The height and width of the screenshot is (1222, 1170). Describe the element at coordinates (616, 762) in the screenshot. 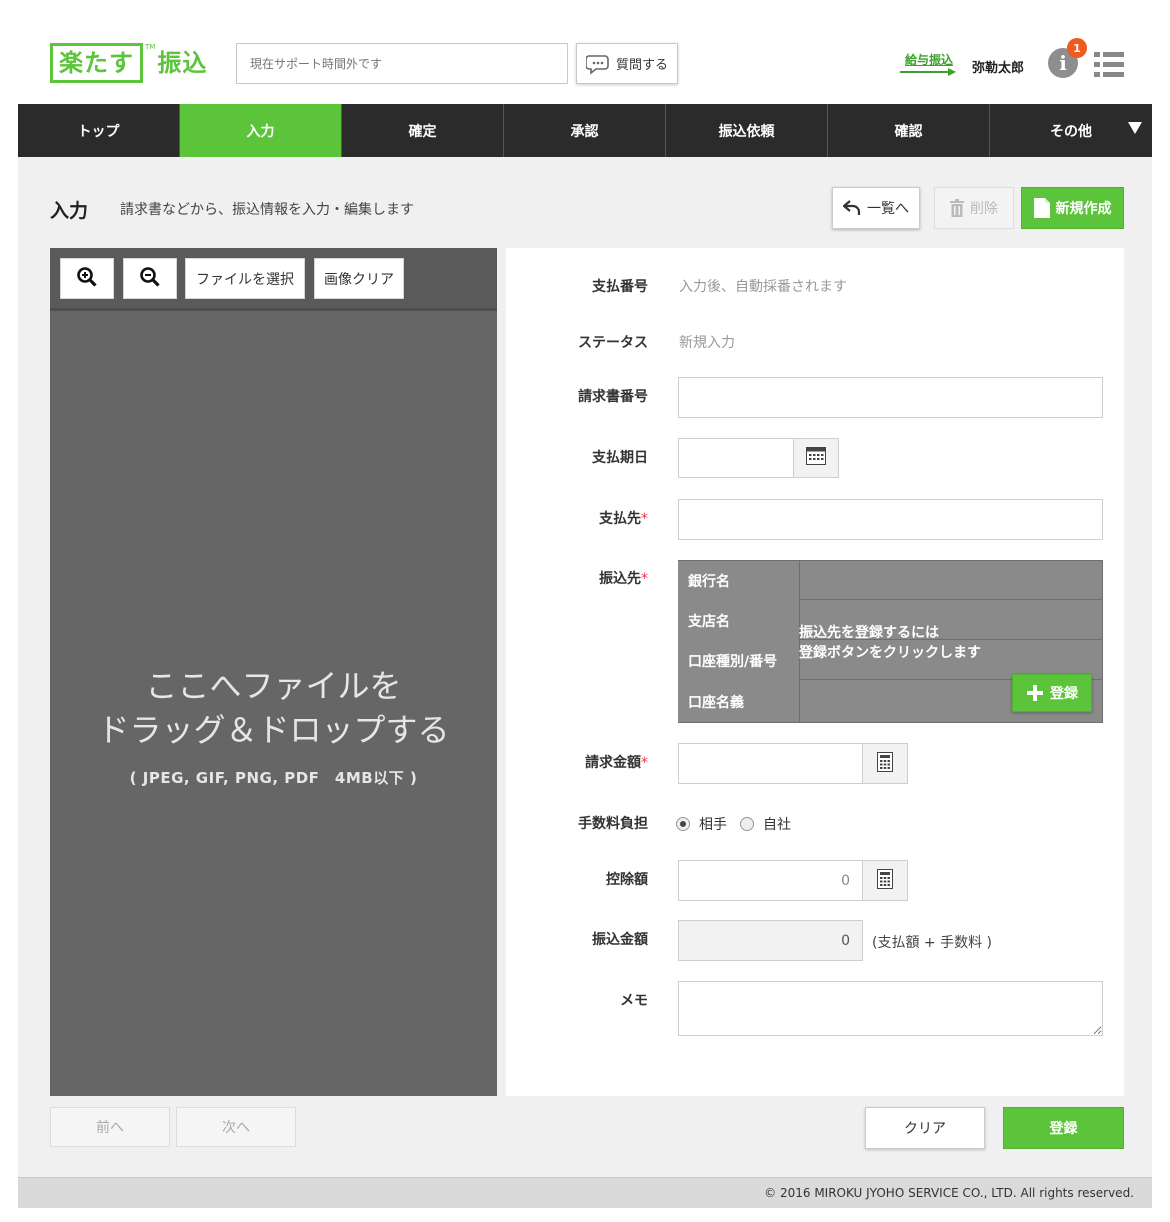

I see `invoice-amount-label: 請求金額*` at that location.